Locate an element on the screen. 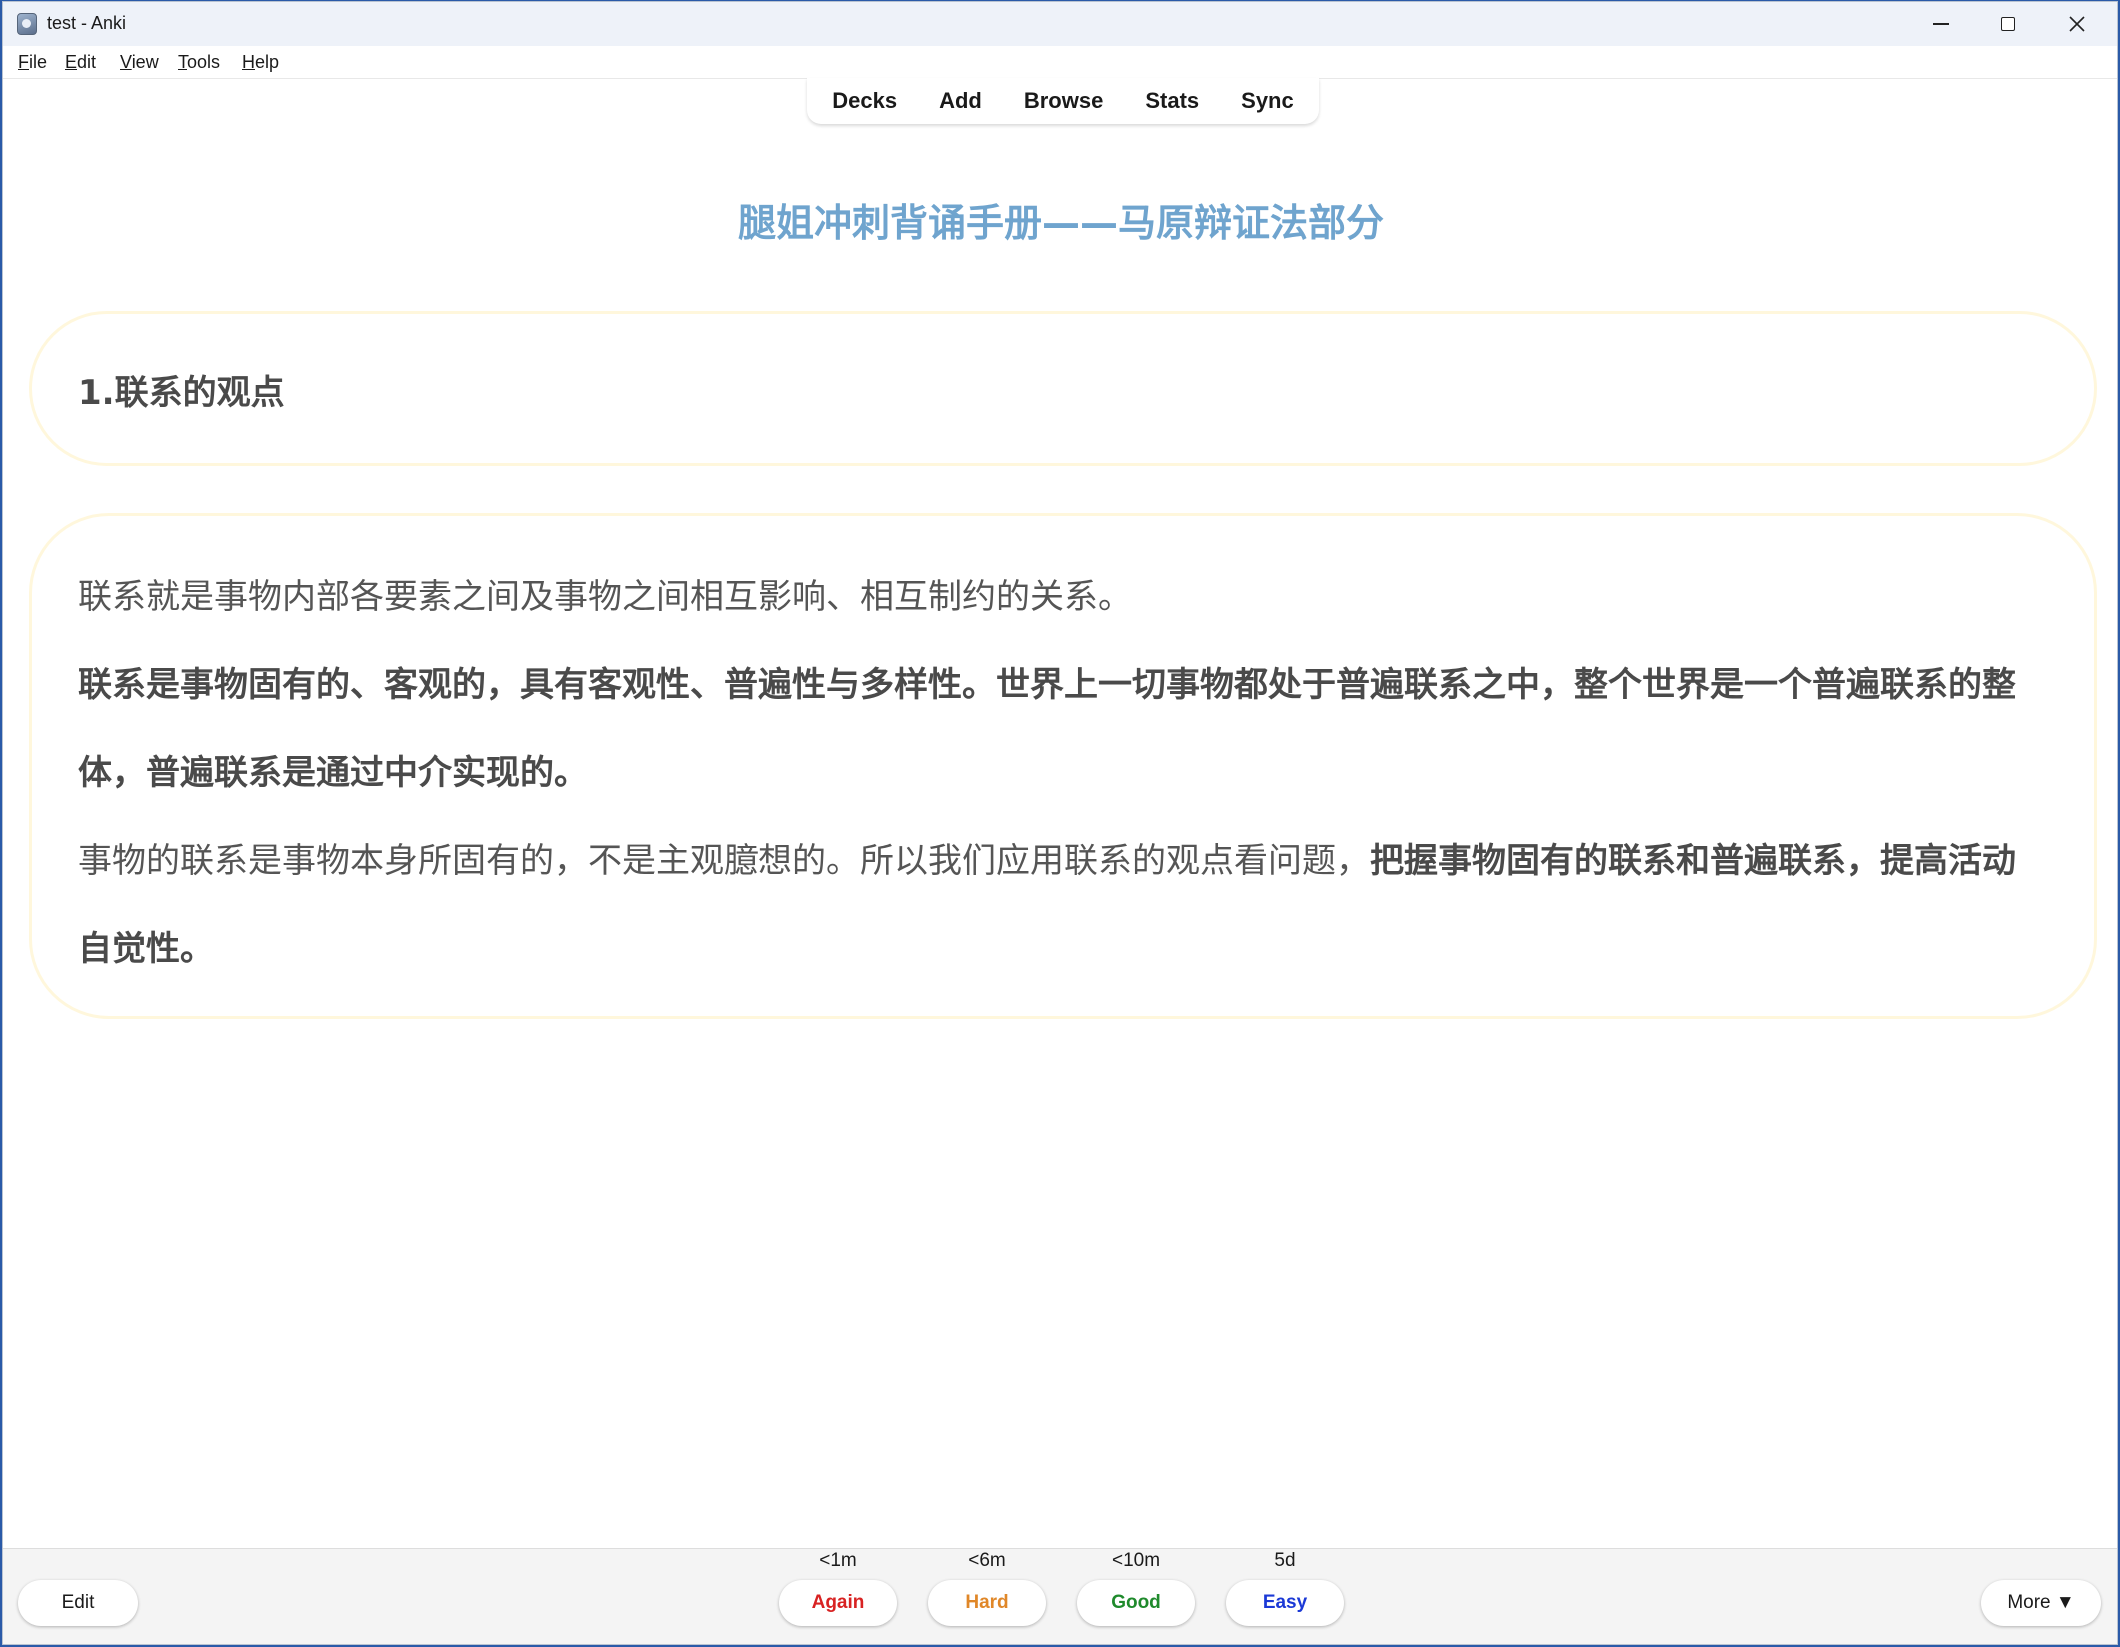 Image resolution: width=2120 pixels, height=1647 pixels. menu-file-label: ile is located at coordinates (38, 62).